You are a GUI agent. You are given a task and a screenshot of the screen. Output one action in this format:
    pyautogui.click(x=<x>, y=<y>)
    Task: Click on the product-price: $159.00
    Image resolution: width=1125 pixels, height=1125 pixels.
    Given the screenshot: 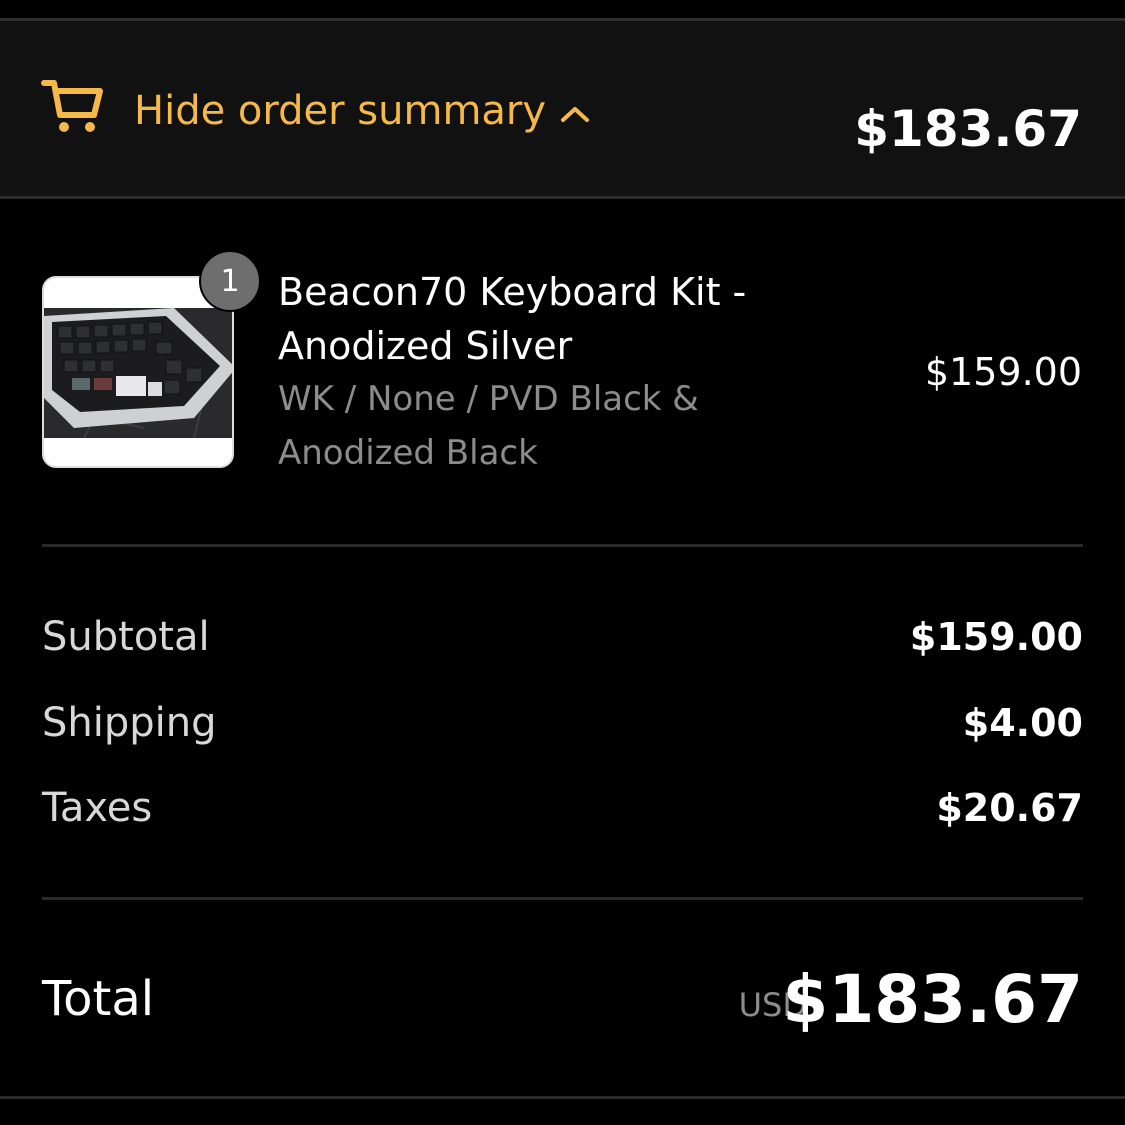 What is the action you would take?
    pyautogui.click(x=1003, y=372)
    